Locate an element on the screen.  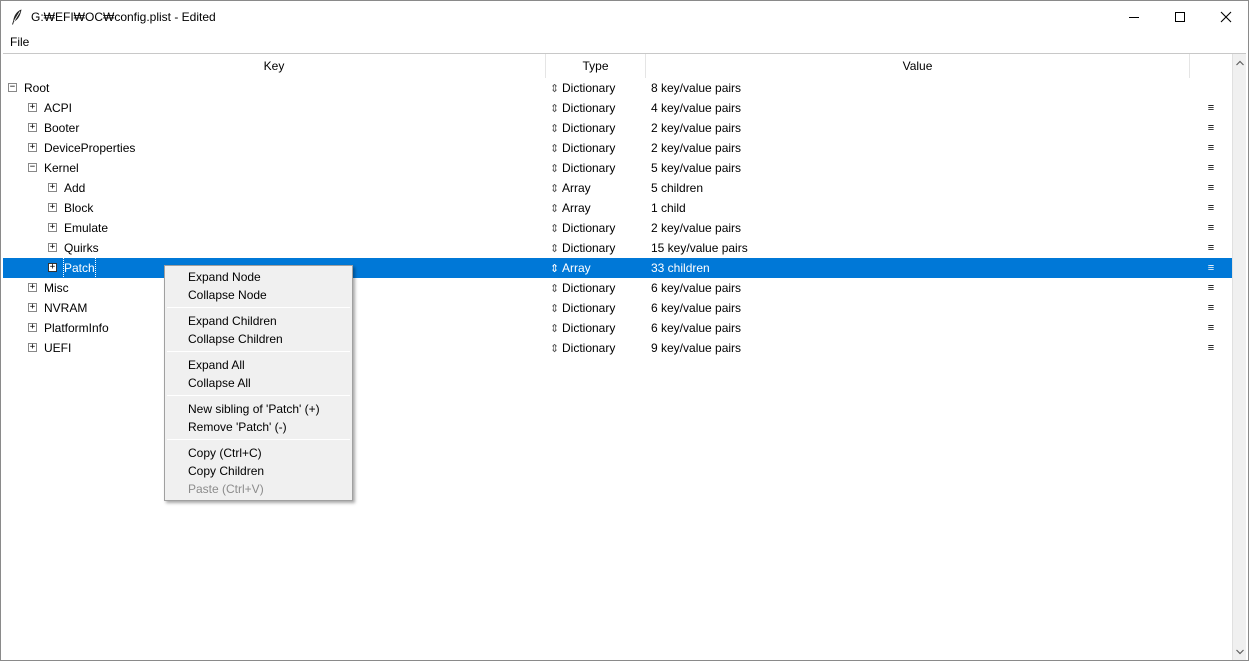
menu-expand-children: Expand Children is located at coordinates (232, 321).